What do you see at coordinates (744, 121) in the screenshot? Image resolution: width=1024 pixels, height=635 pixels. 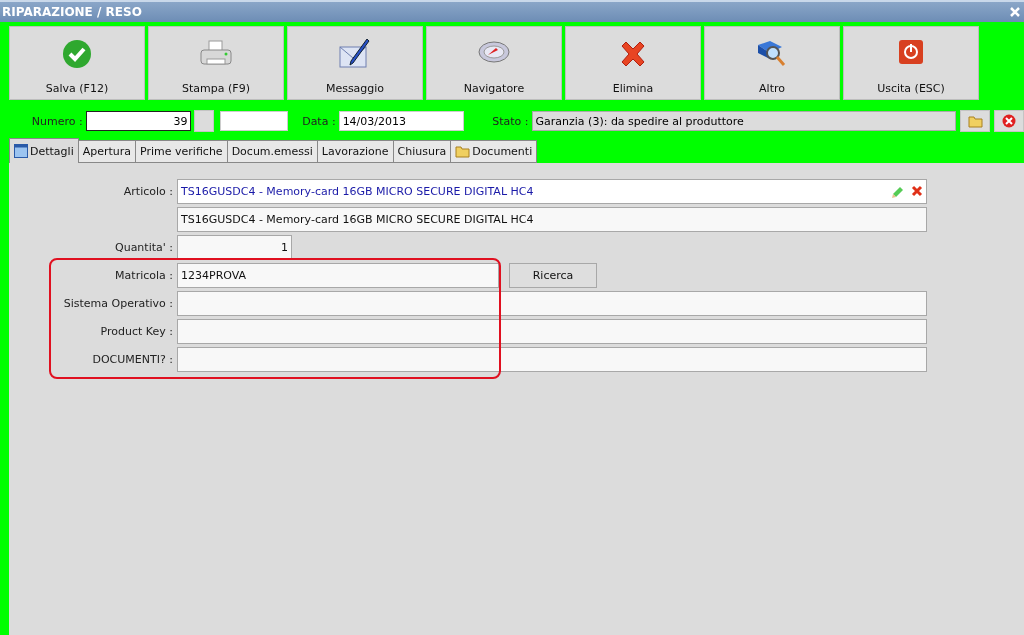 I see `status-field: Garanzia (3): da spedire al produttore` at bounding box center [744, 121].